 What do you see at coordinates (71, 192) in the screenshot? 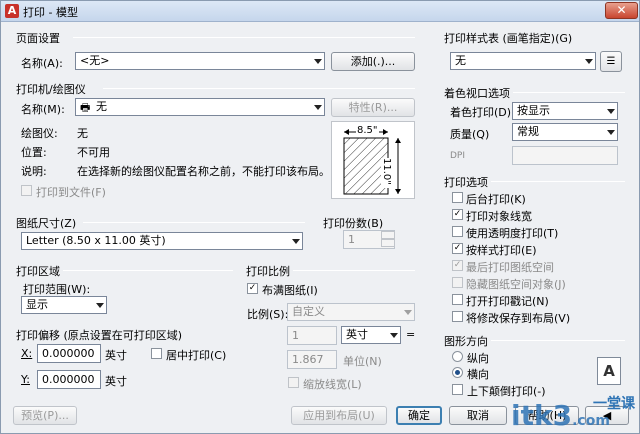
I see `print-to-file-label: 打印到文件(F)` at bounding box center [71, 192].